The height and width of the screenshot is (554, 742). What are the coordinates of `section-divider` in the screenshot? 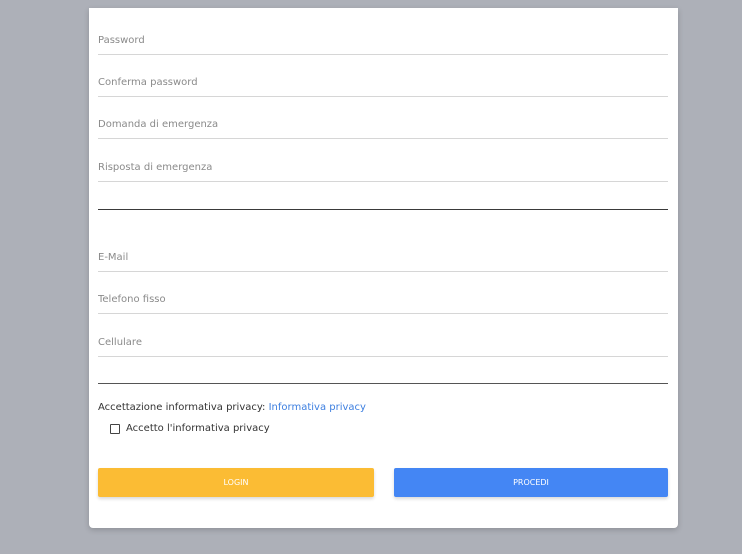 It's located at (383, 209).